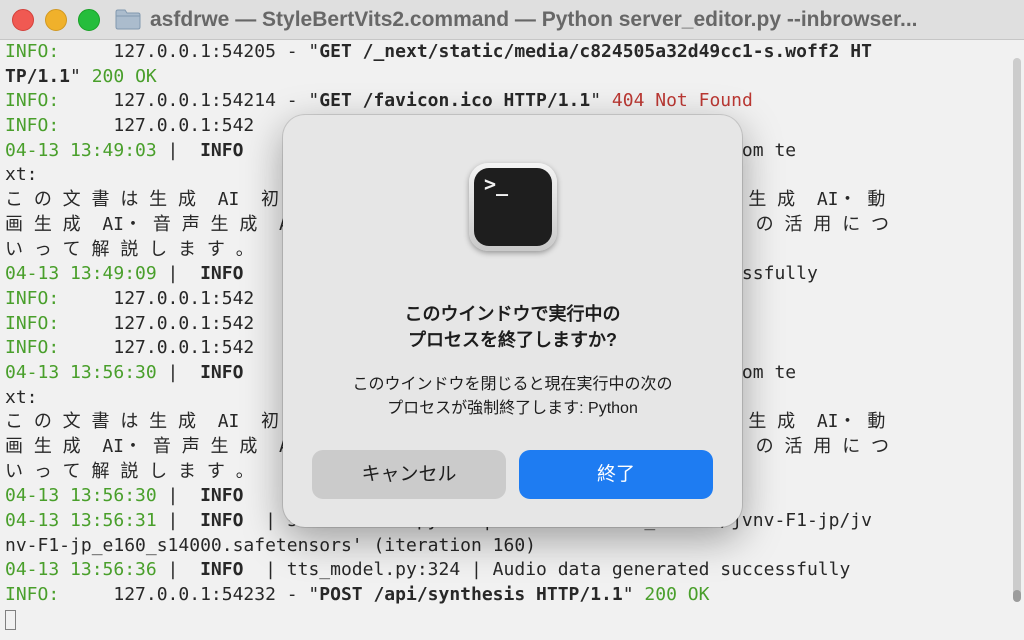  I want to click on cancel-button: キャンセル, so click(409, 474).